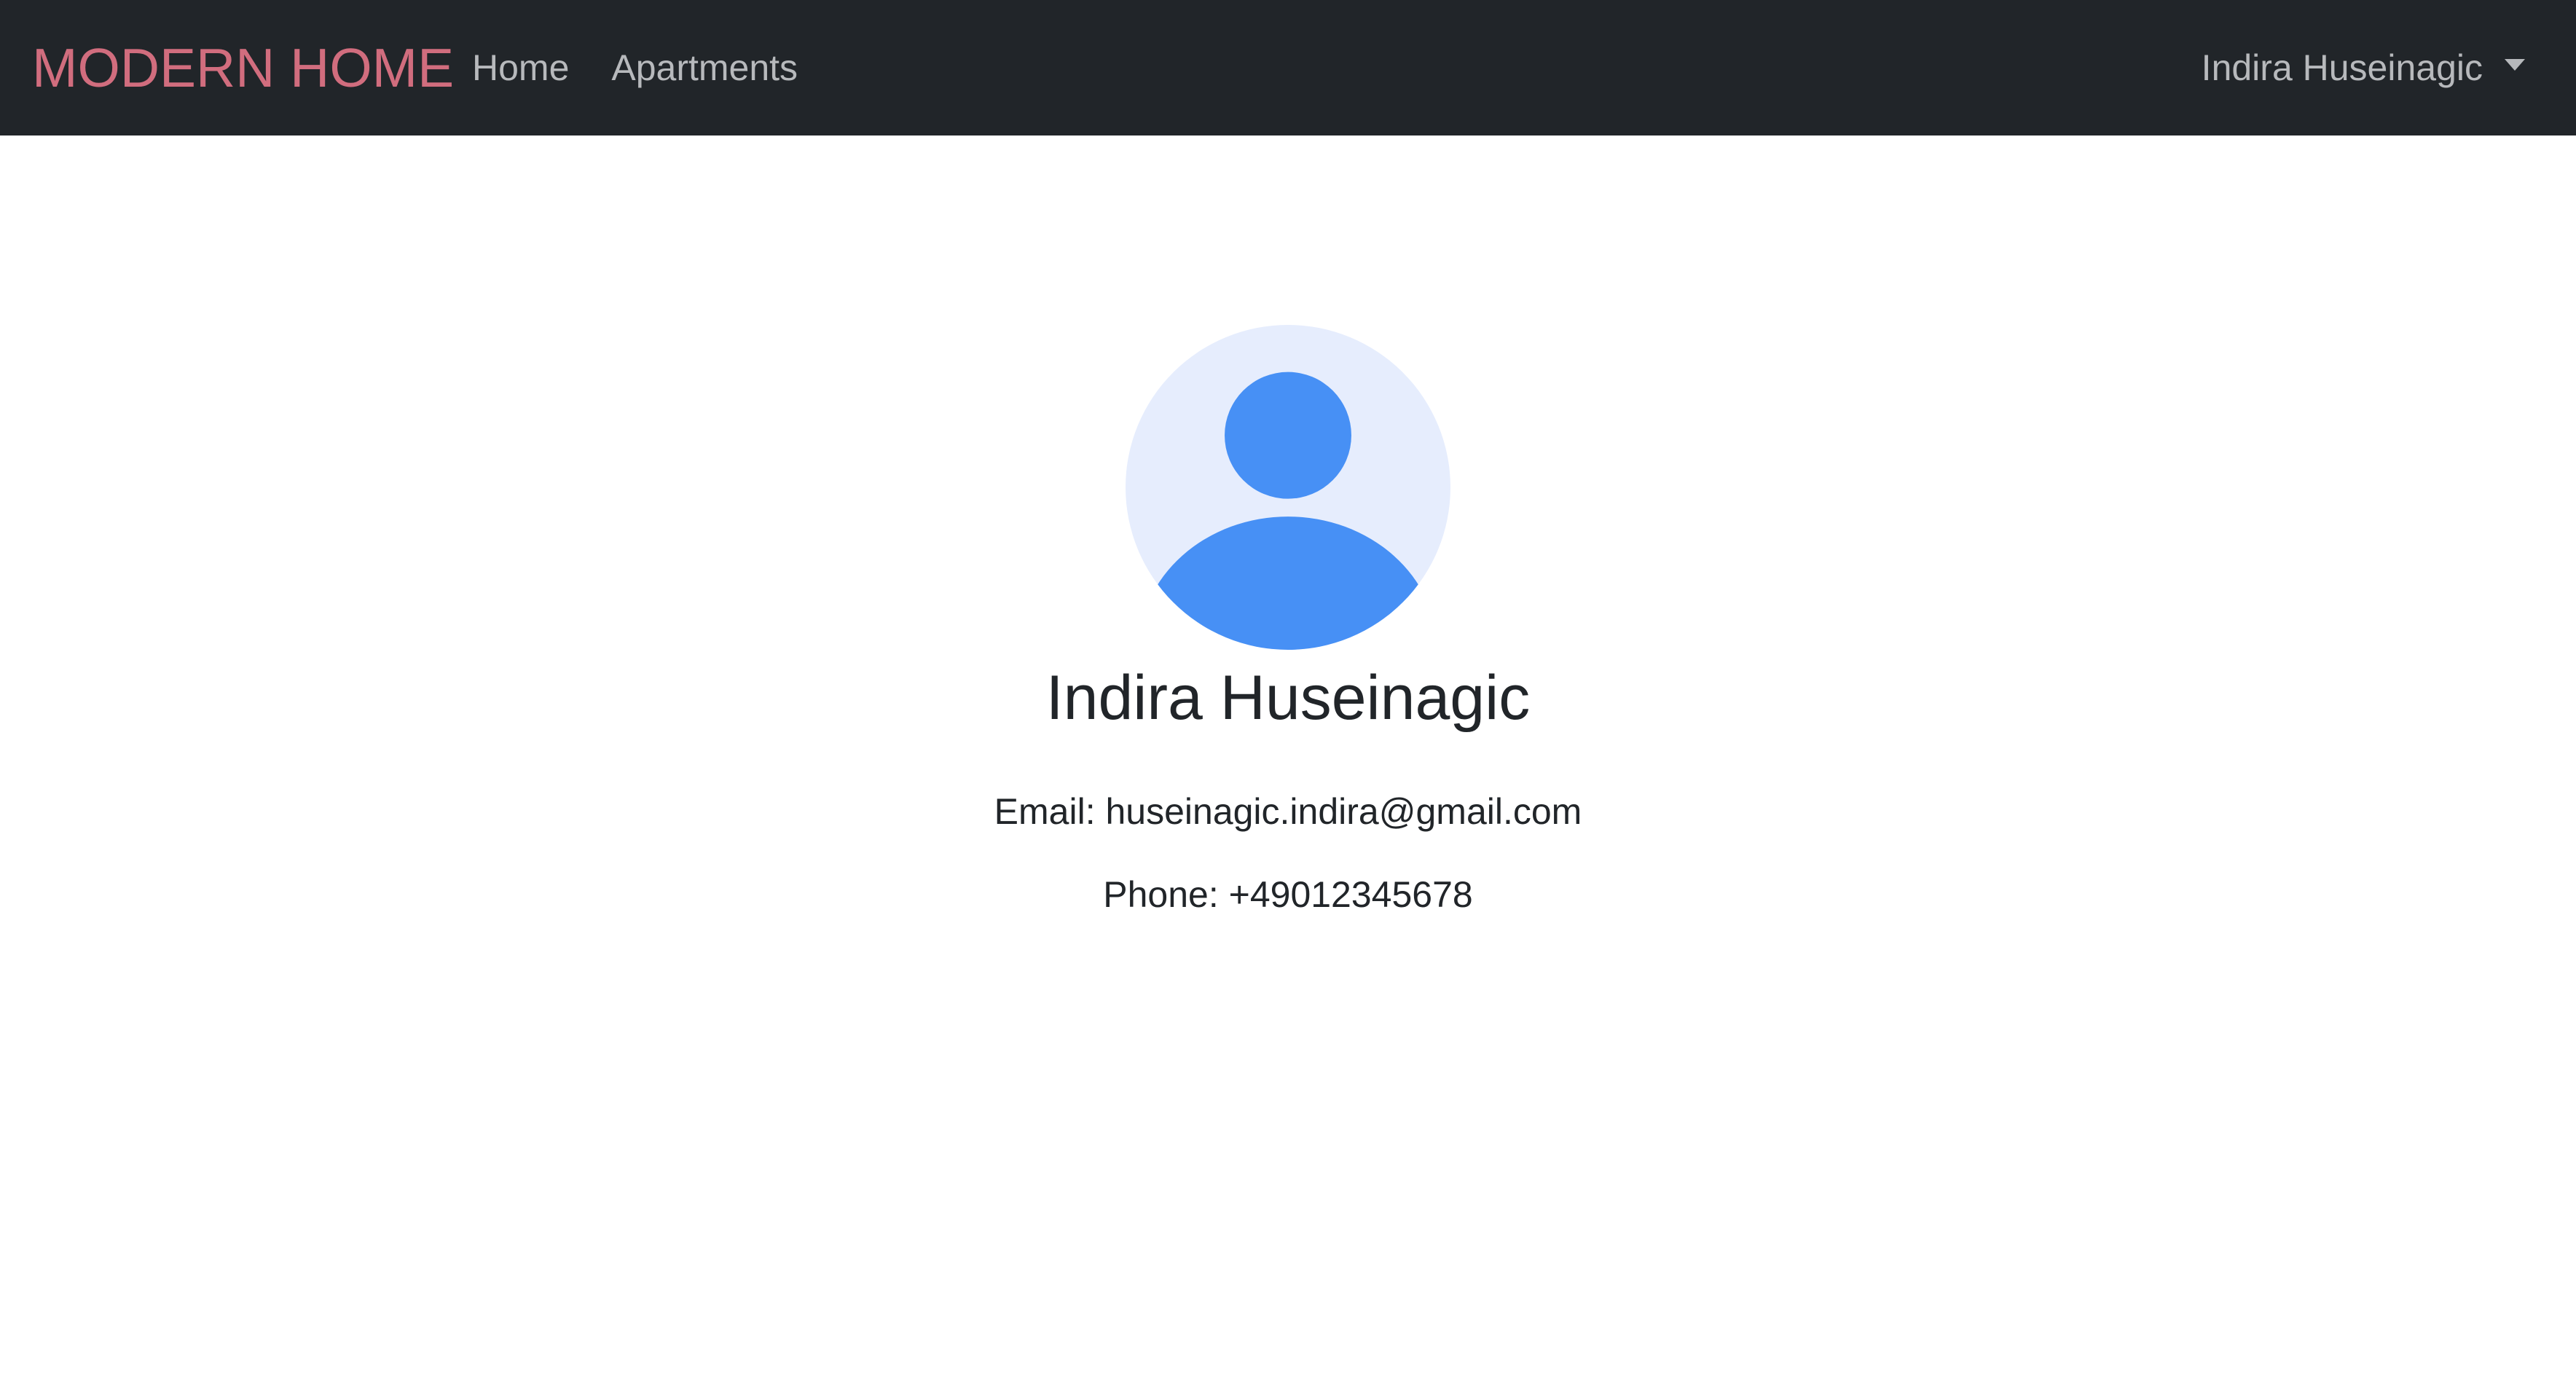 The width and height of the screenshot is (2576, 1387). I want to click on nav-links: Home Apartments, so click(635, 67).